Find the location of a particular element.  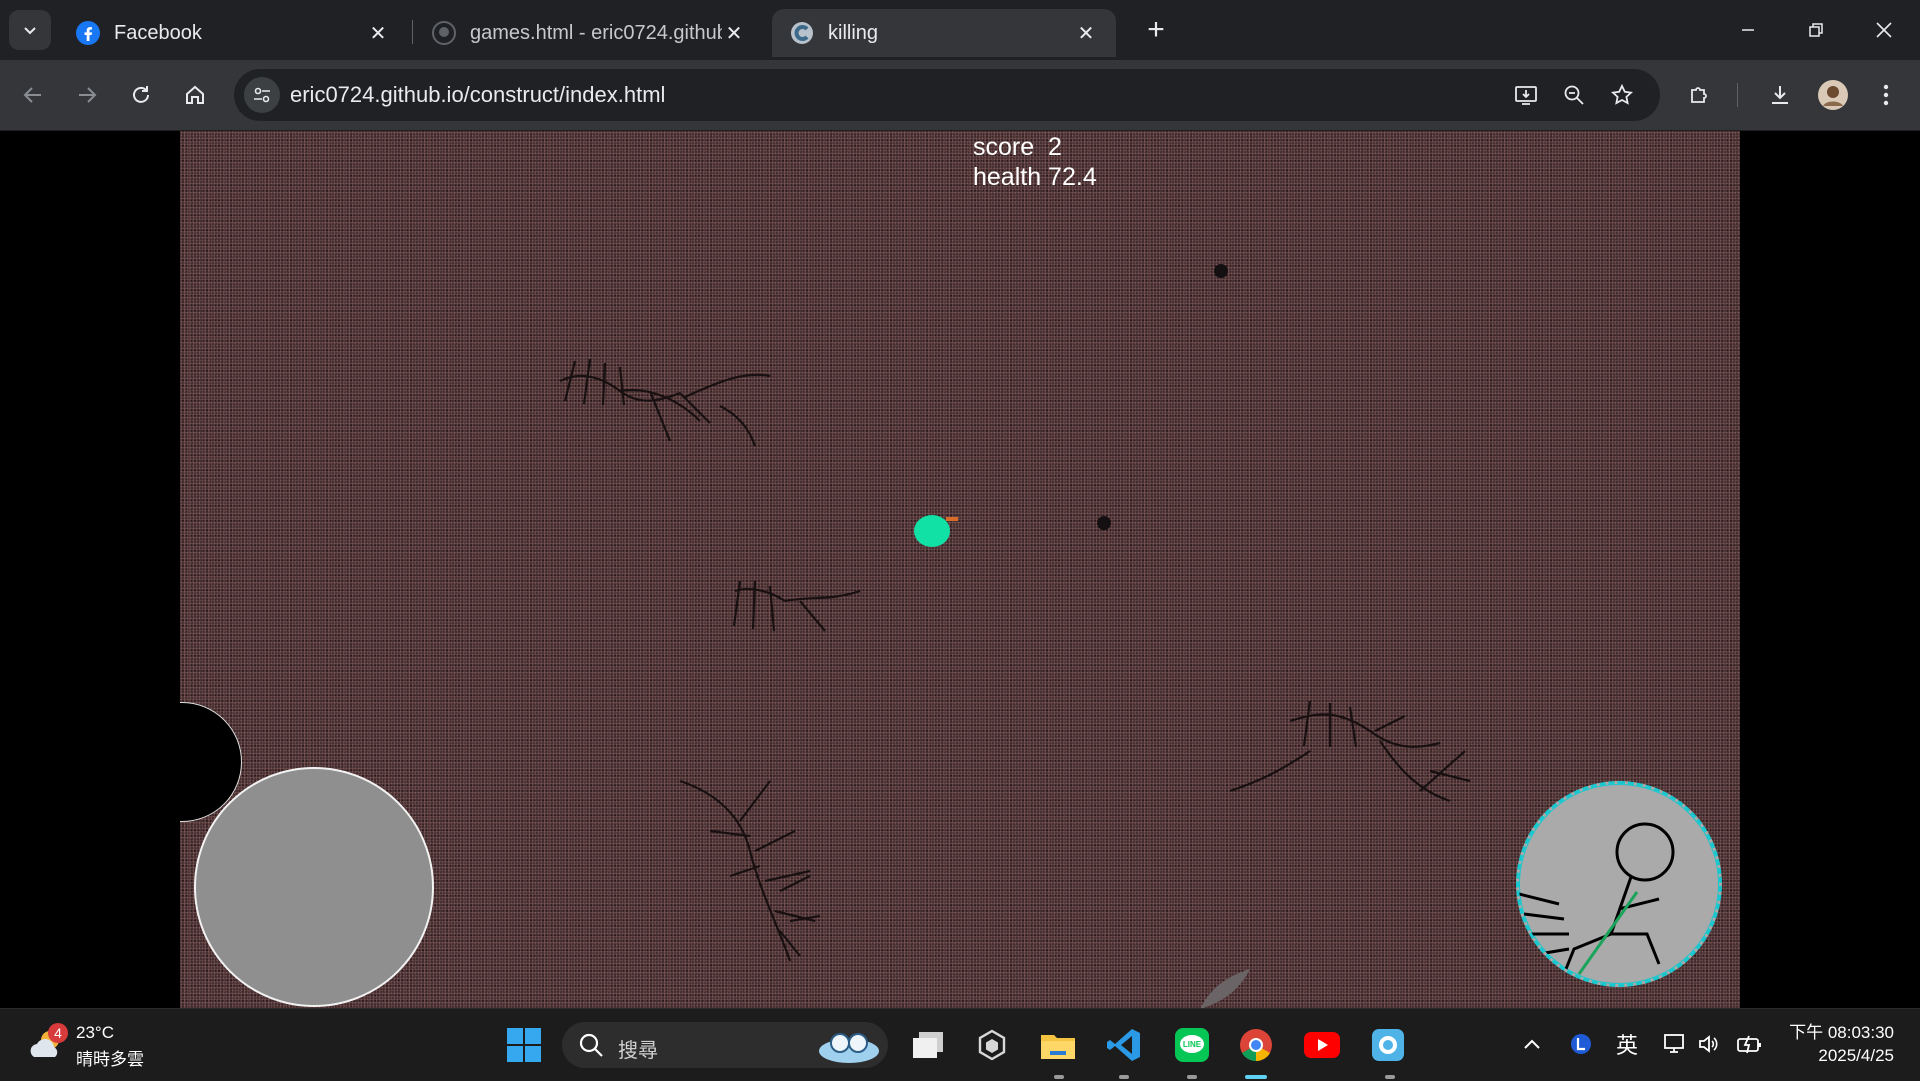

tab-games: games.html - eric0724.github ✕ is located at coordinates (589, 33).